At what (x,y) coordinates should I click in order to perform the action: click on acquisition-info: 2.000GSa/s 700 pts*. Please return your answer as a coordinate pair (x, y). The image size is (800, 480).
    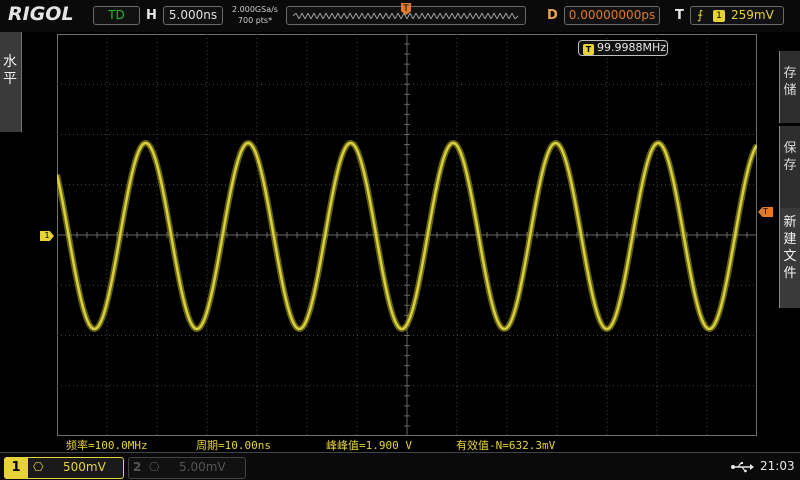
    Looking at the image, I should click on (255, 15).